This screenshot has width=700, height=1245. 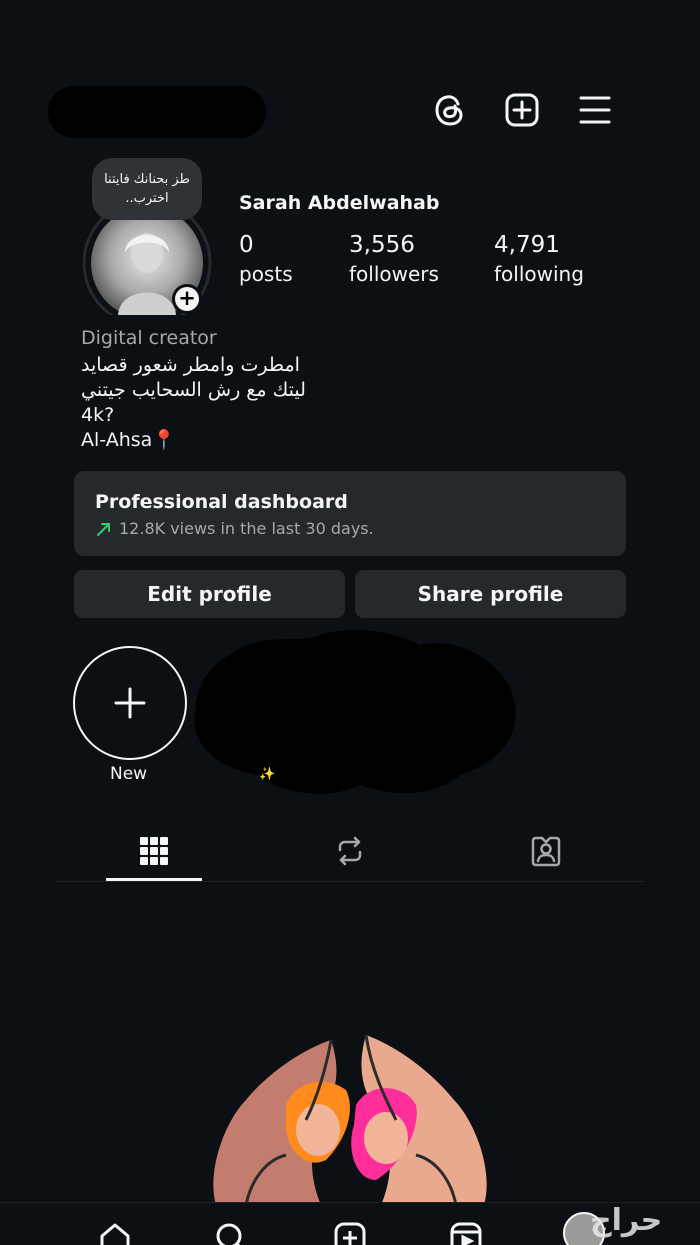 I want to click on following-label: following, so click(x=539, y=274).